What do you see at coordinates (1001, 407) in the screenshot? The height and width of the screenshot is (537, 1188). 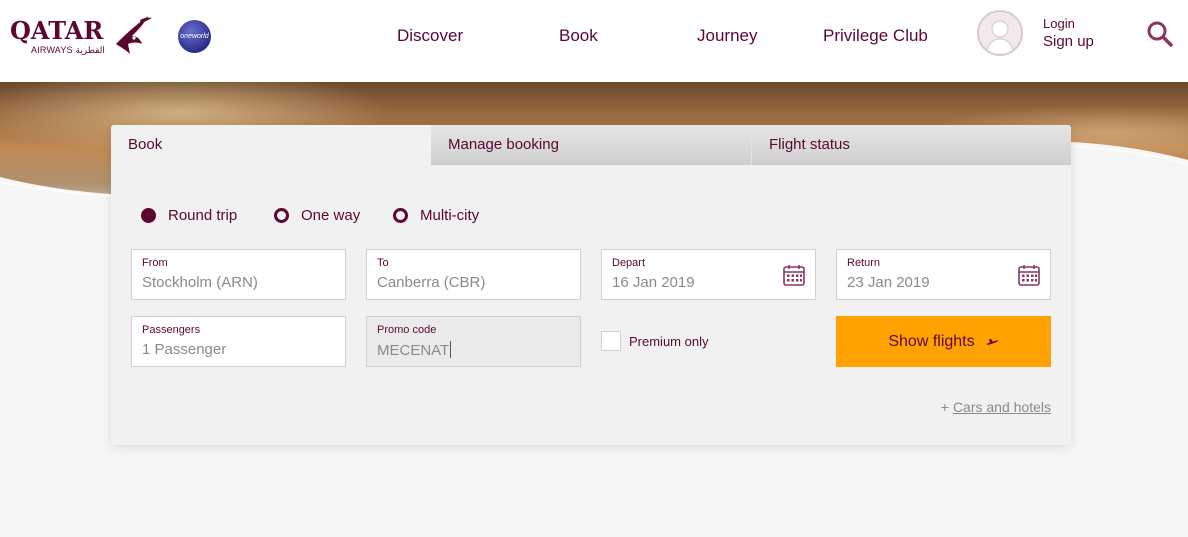 I see `cars-and-hotels-label: Cars and hotels` at bounding box center [1001, 407].